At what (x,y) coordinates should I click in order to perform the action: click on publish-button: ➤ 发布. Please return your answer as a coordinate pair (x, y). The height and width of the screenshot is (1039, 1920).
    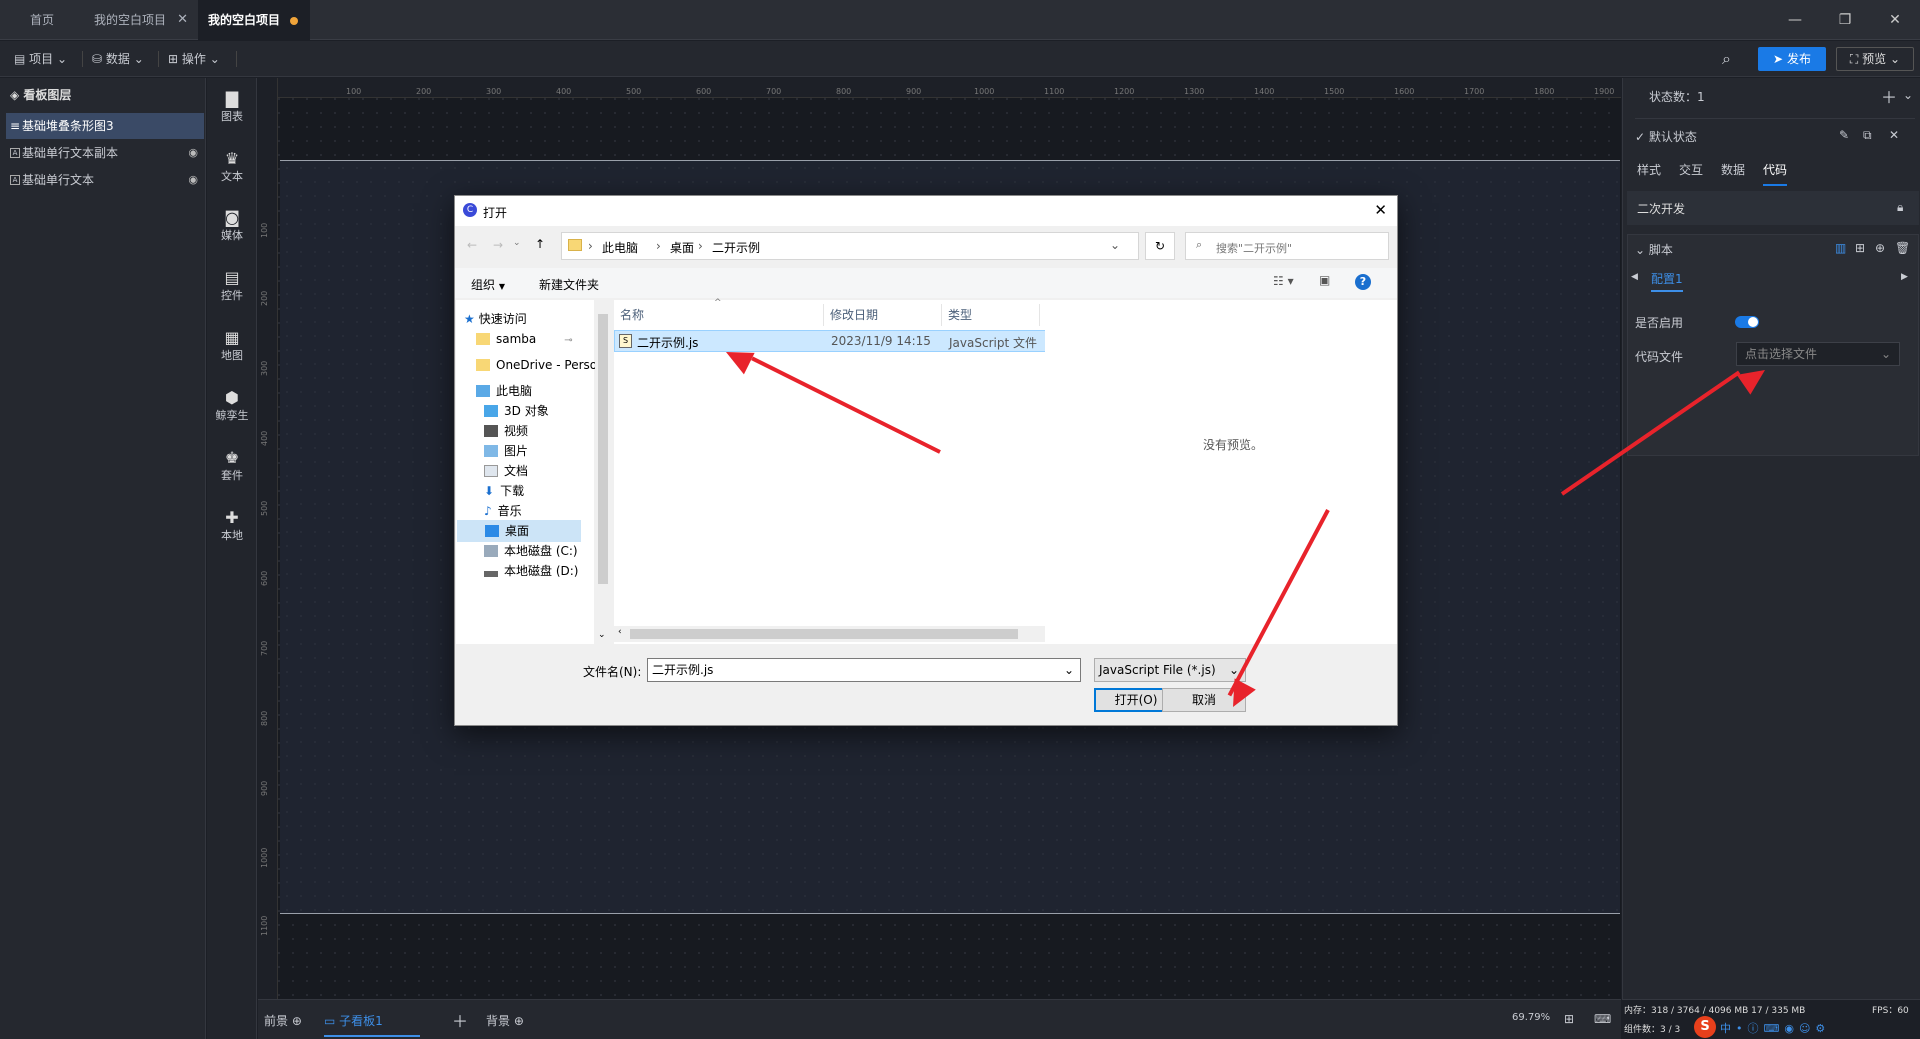
    Looking at the image, I should click on (1792, 59).